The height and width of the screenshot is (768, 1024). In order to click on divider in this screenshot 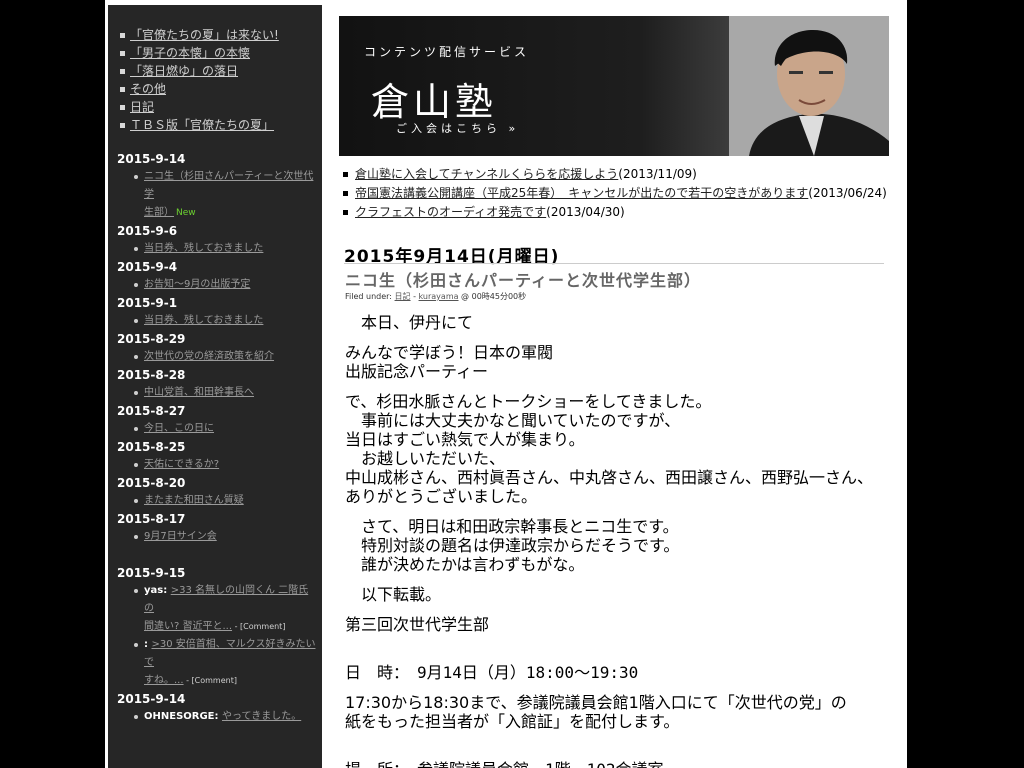, I will do `click(614, 263)`.